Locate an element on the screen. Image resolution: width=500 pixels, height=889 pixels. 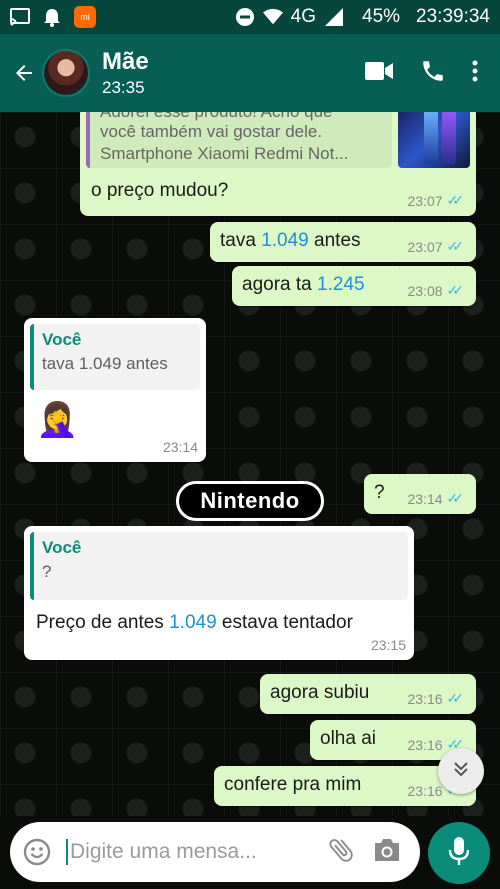
message-outgoing: agora ta 1.245 23:08 ✓✓ is located at coordinates (354, 286).